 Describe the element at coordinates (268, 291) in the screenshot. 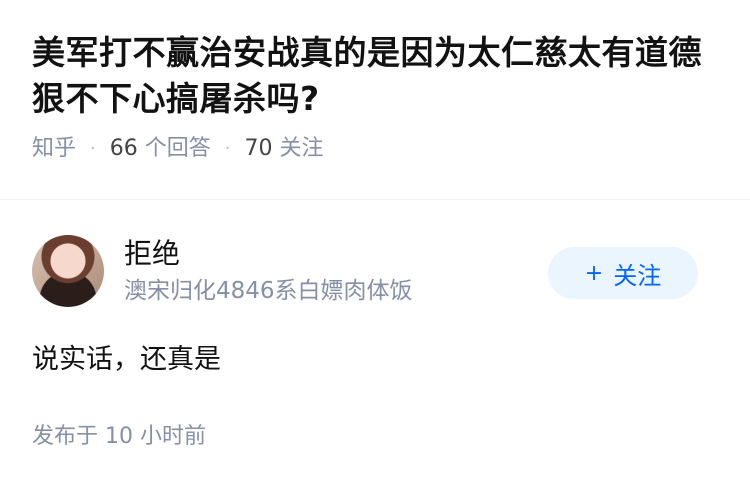

I see `author-bio: 澳宋归化4846系白嫖肉体饭` at that location.